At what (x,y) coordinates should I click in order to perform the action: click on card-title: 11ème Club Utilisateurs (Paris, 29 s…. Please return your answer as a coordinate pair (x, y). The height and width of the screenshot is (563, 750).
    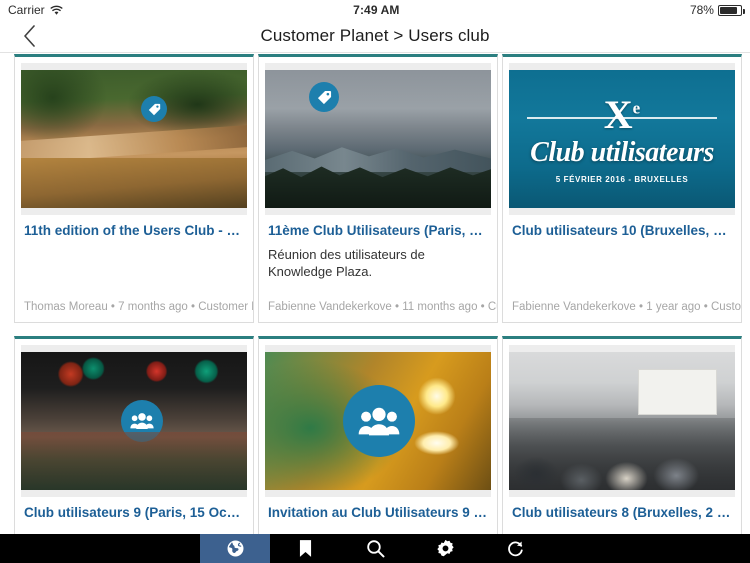
    Looking at the image, I should click on (378, 231).